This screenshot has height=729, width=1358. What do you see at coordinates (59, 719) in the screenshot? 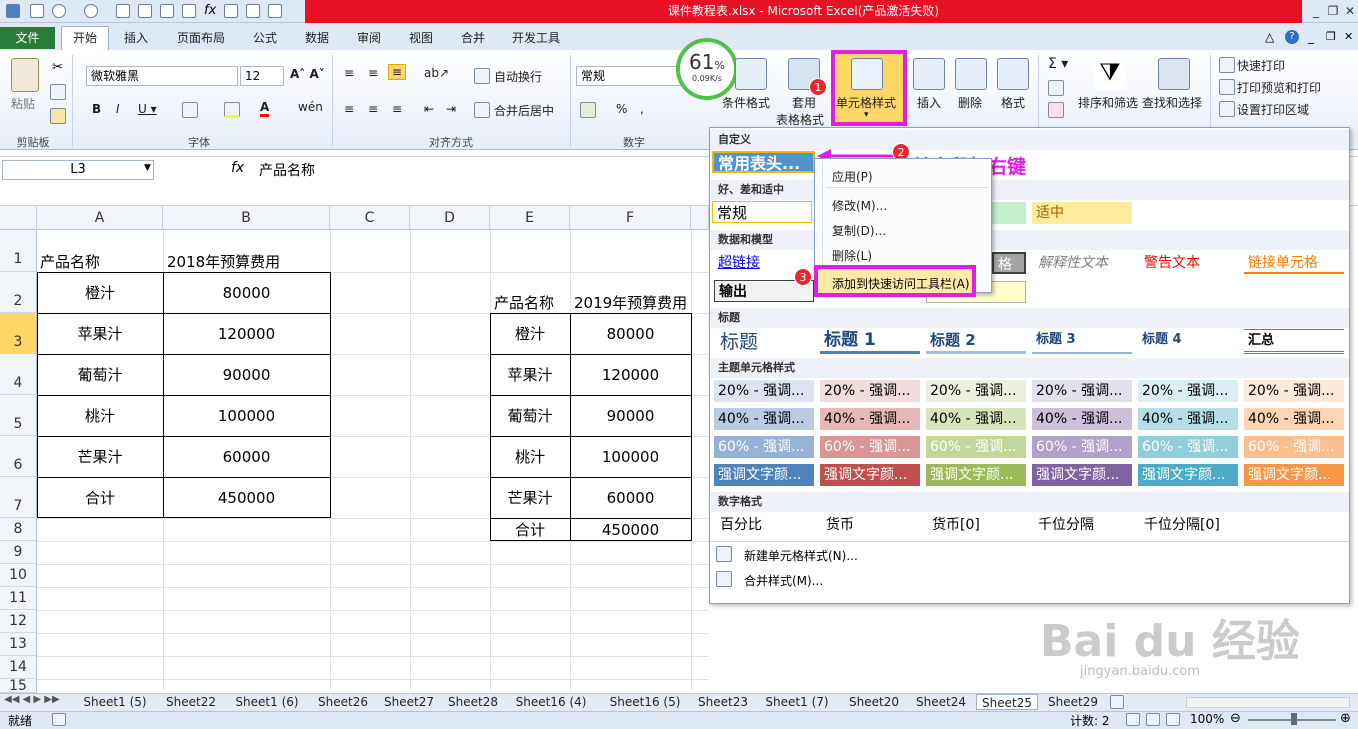
I see `macro-record-icon` at bounding box center [59, 719].